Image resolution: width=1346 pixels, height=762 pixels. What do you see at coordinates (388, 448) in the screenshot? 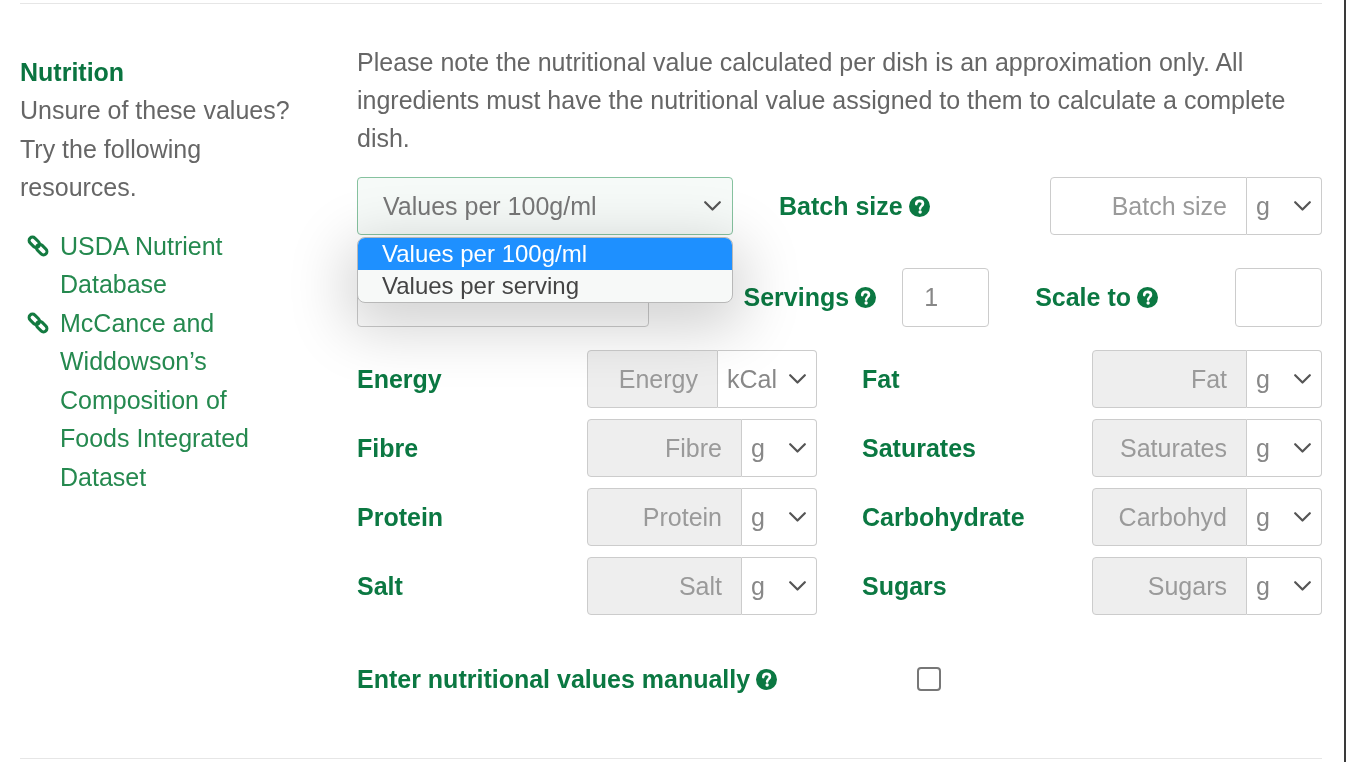
I see `field-label: Fibre` at bounding box center [388, 448].